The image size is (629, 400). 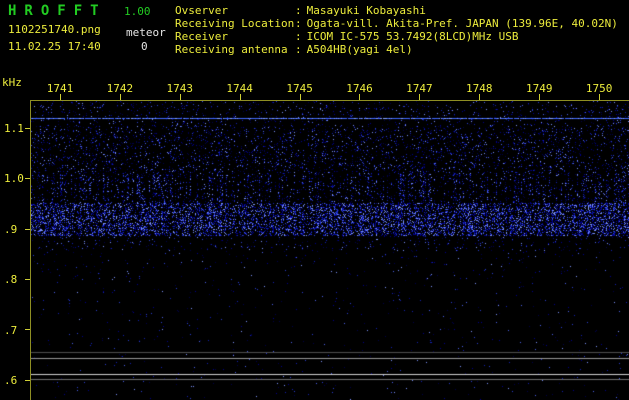 What do you see at coordinates (11, 279) in the screenshot?
I see `y-tick-label: .8` at bounding box center [11, 279].